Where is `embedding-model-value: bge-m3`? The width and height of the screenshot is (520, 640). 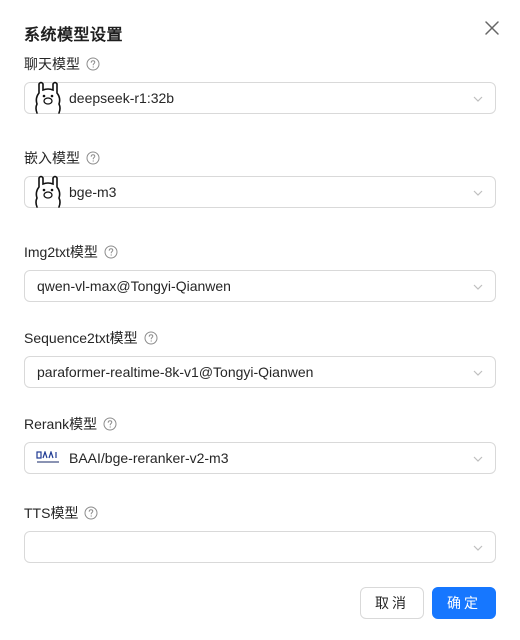
embedding-model-value: bge-m3 is located at coordinates (93, 192).